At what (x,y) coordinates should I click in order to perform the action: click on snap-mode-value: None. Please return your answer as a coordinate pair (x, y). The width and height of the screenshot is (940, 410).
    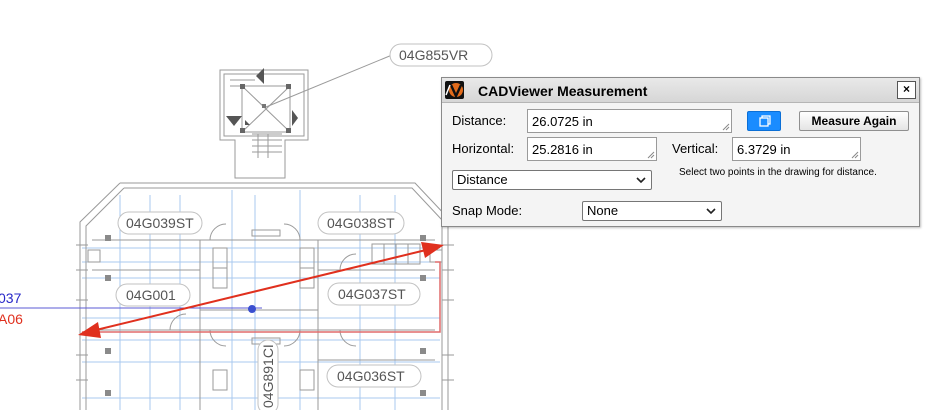
    Looking at the image, I should click on (603, 210).